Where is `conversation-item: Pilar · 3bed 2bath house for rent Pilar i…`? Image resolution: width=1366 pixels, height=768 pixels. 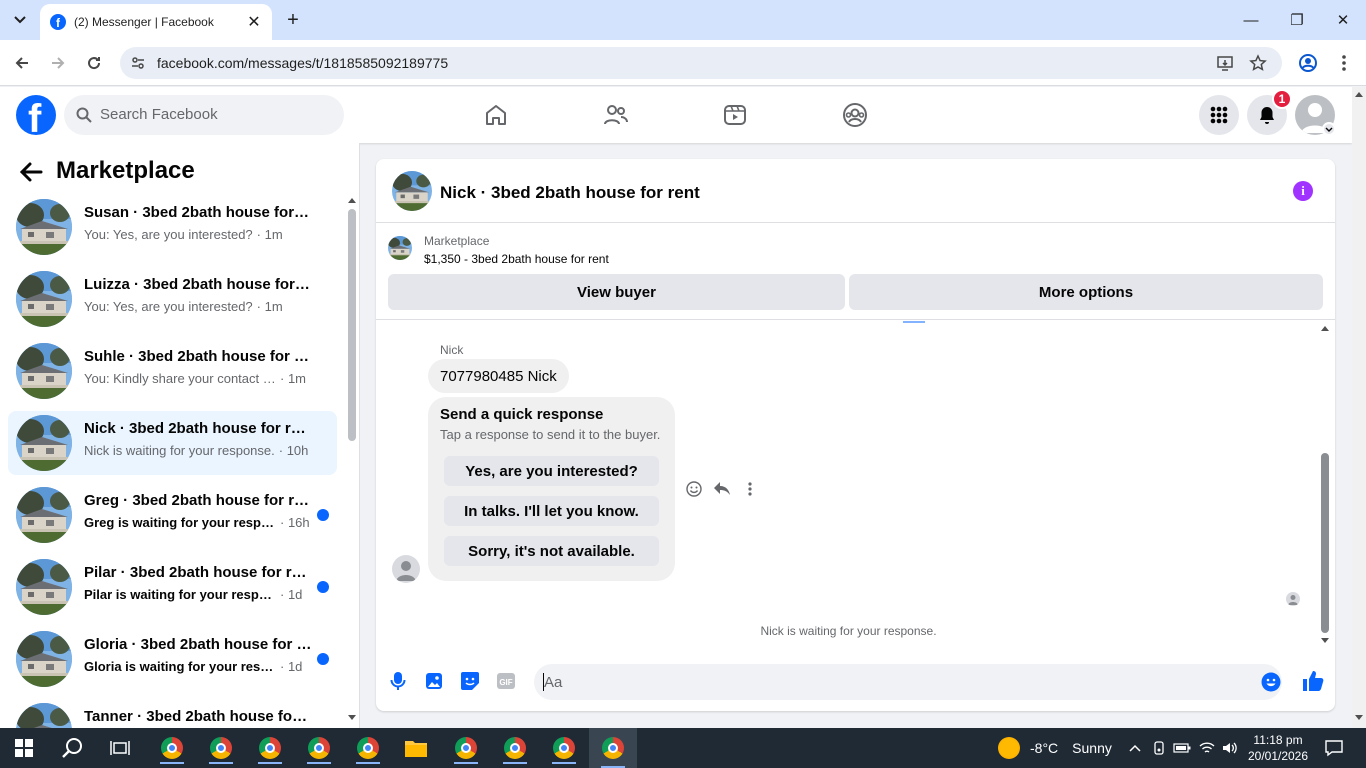 conversation-item: Pilar · 3bed 2bath house for rent Pilar i… is located at coordinates (172, 587).